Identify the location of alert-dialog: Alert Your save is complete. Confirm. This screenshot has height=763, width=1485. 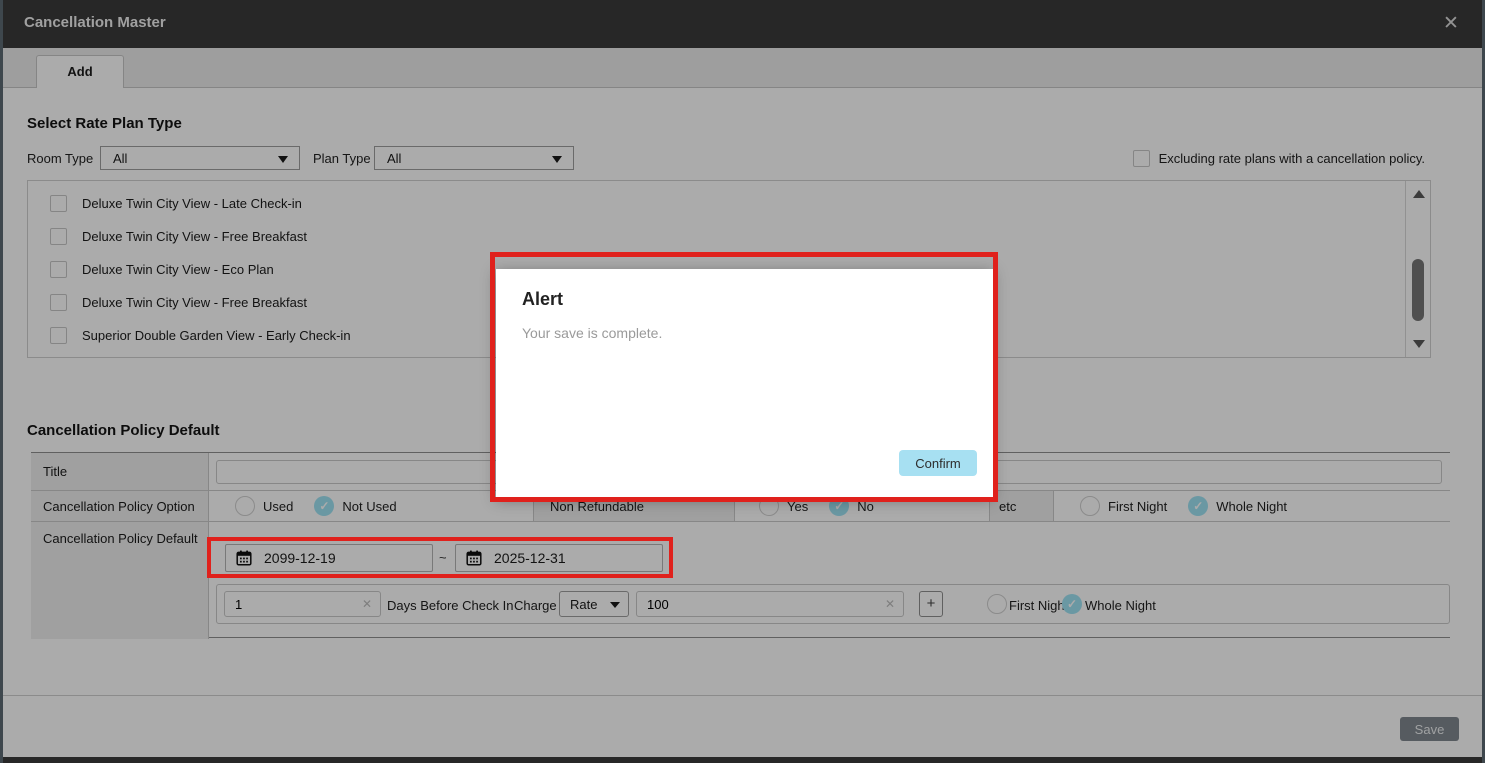
(744, 383).